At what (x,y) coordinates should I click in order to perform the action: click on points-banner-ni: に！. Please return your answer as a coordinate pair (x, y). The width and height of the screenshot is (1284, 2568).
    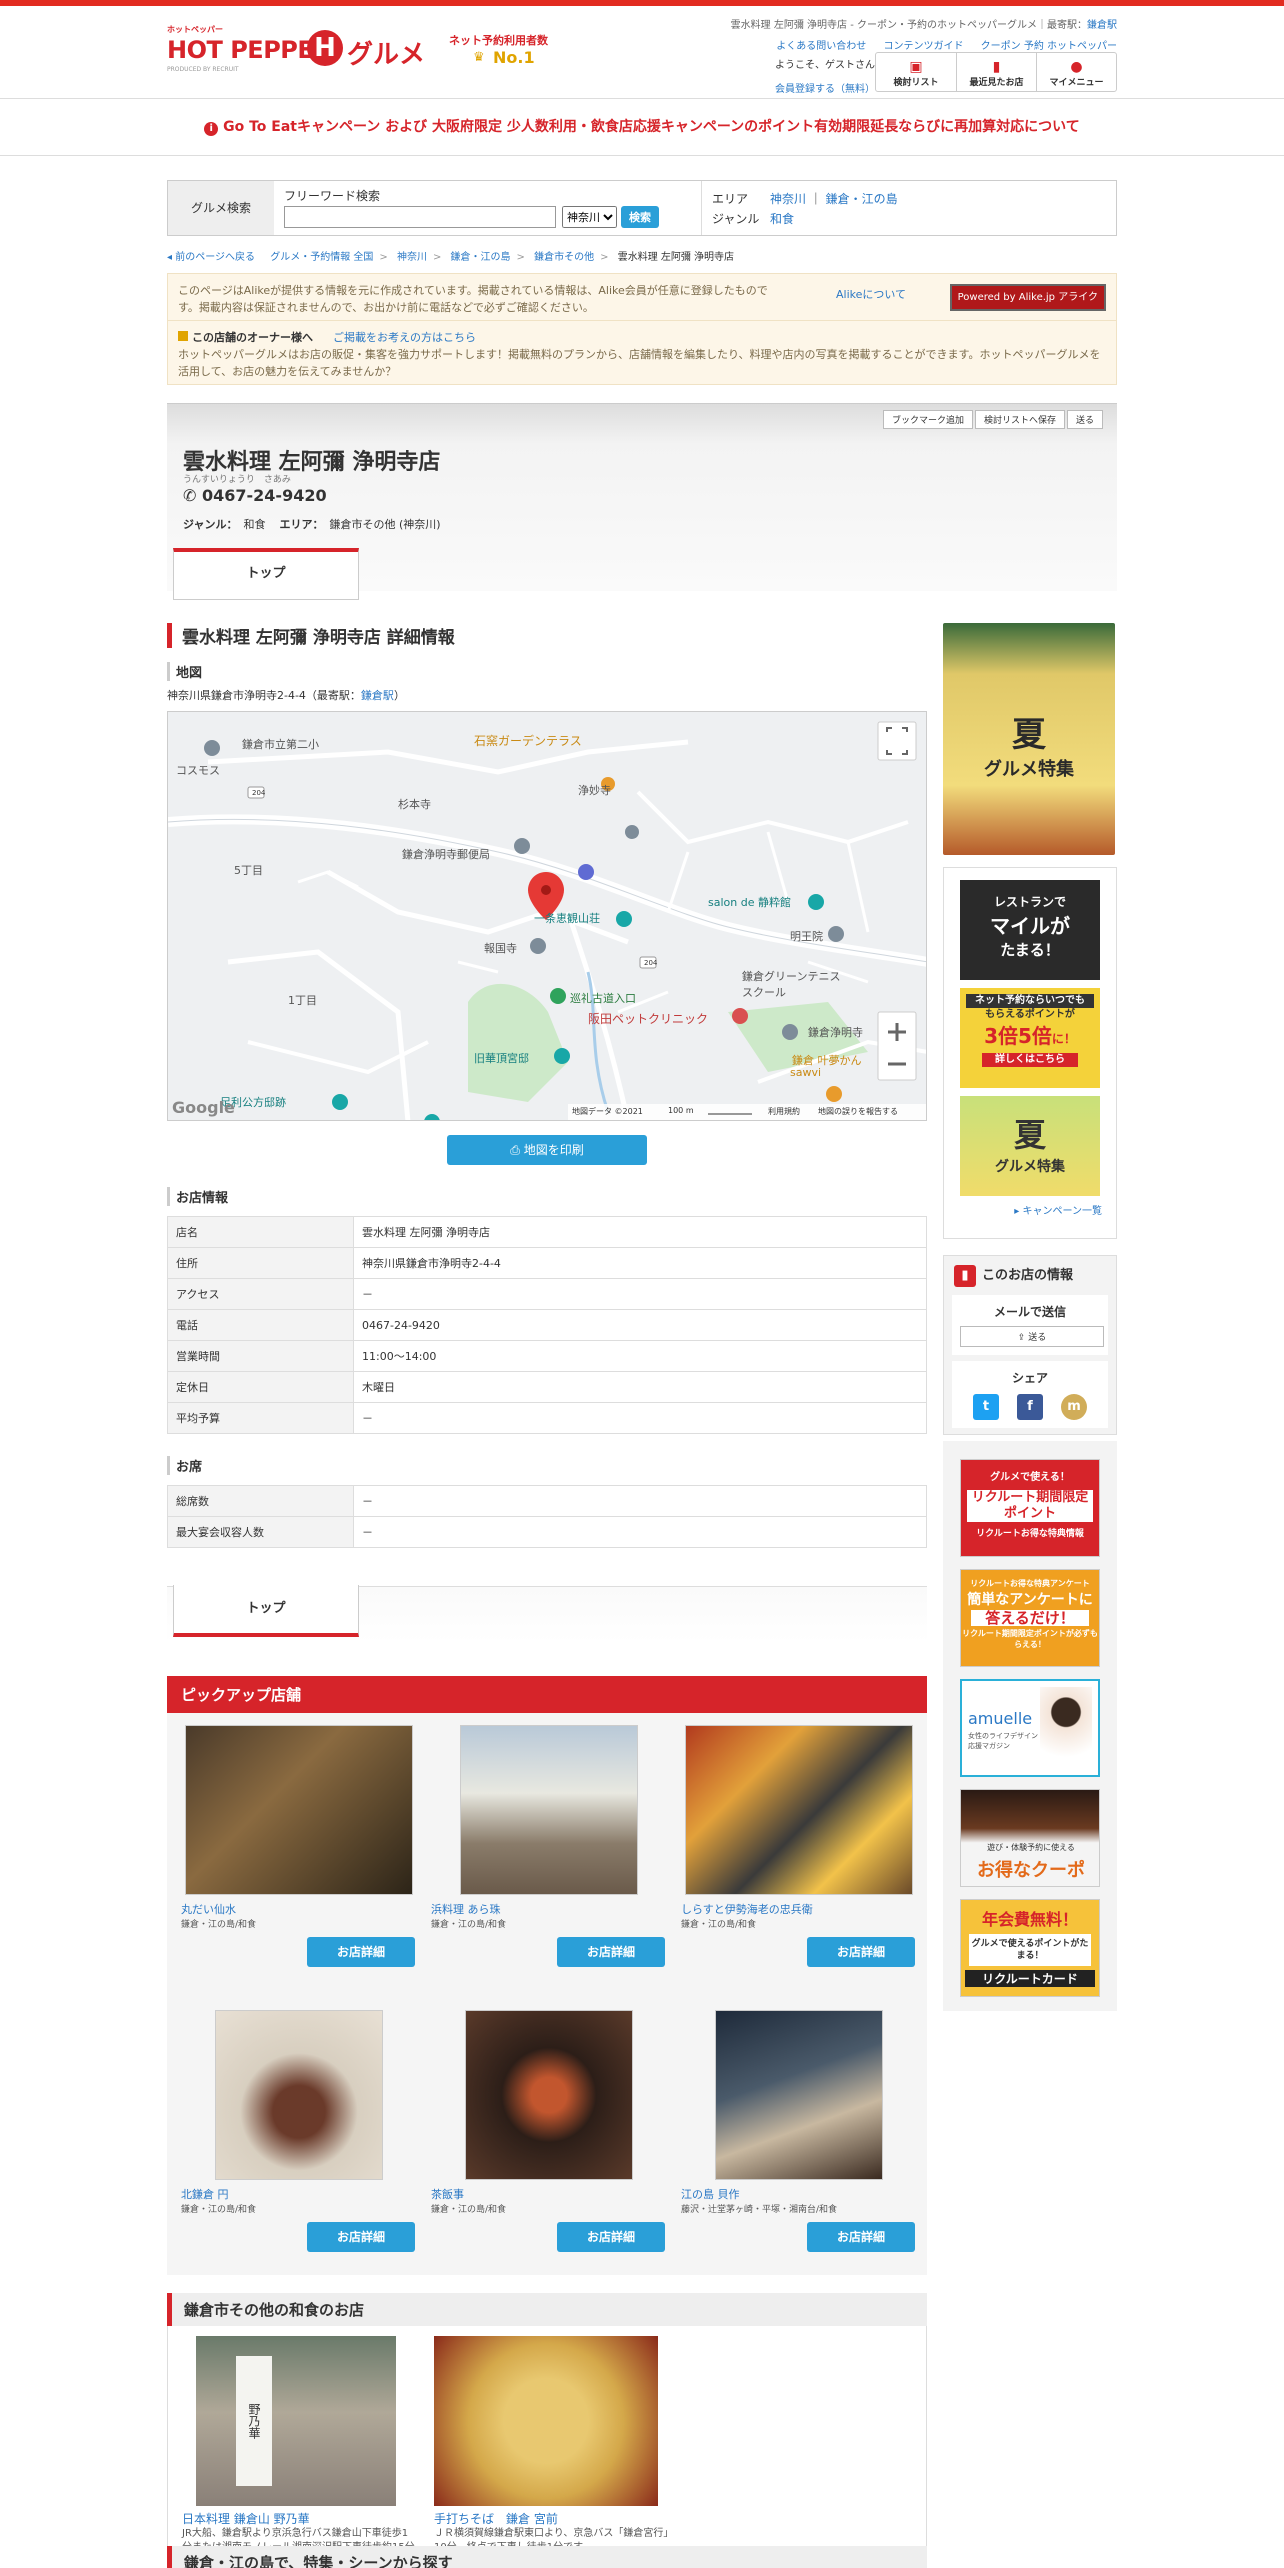
    Looking at the image, I should click on (1063, 1039).